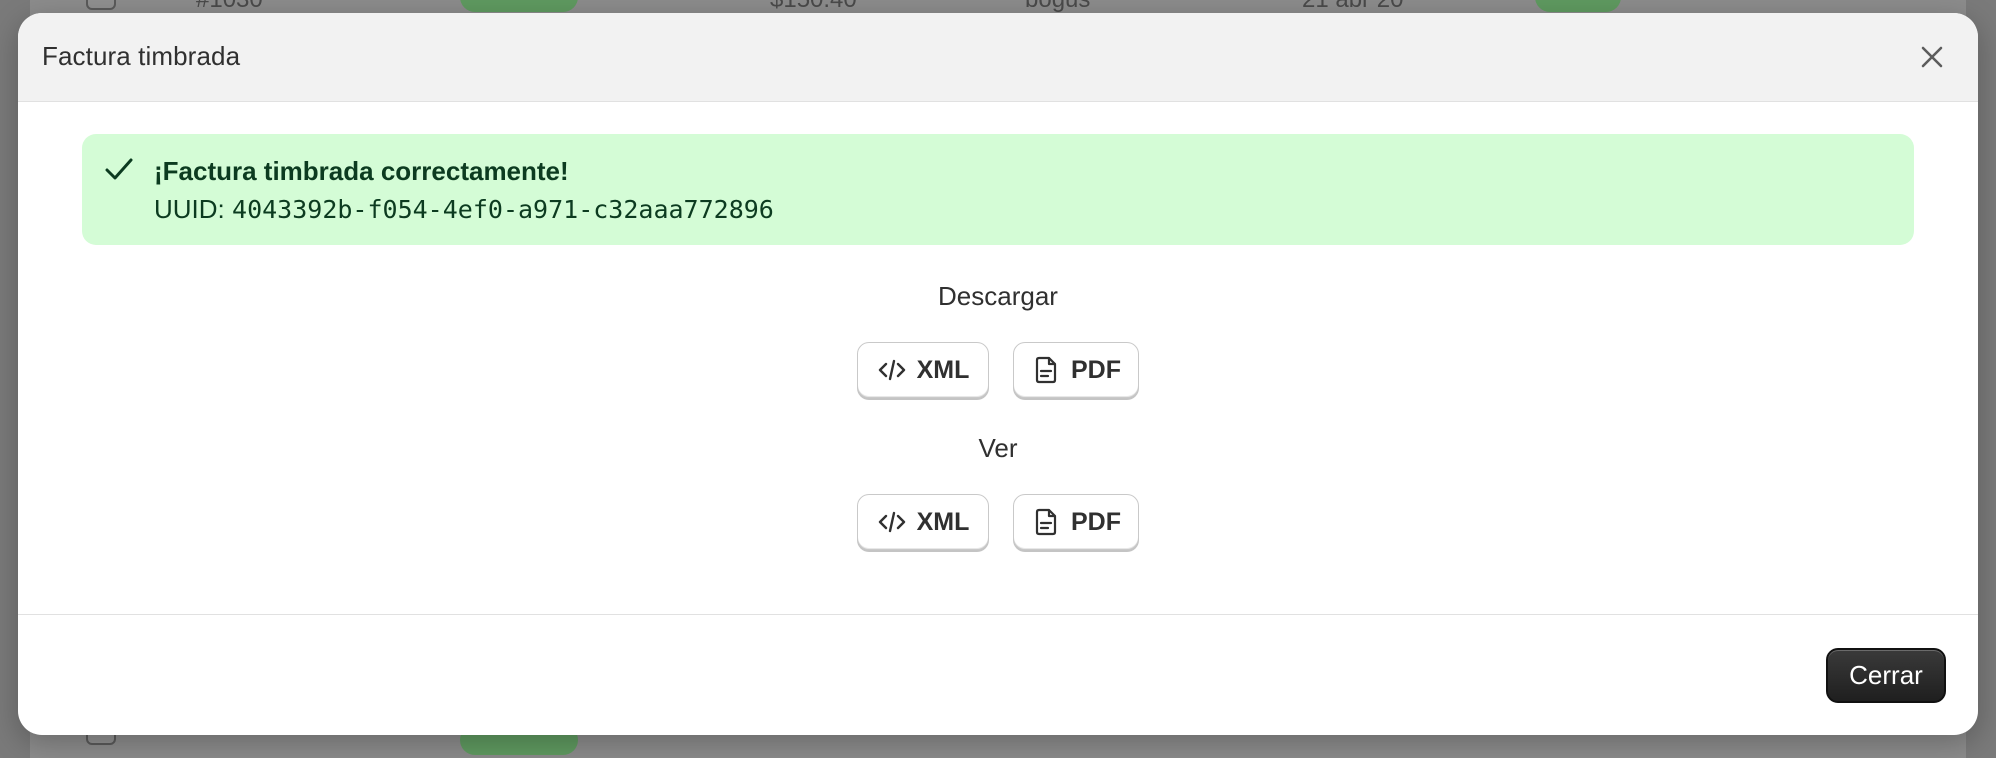 The height and width of the screenshot is (758, 1996). What do you see at coordinates (503, 209) in the screenshot?
I see `uuid-value: 4043392b-f054-4ef0-a971-c32aaa772896` at bounding box center [503, 209].